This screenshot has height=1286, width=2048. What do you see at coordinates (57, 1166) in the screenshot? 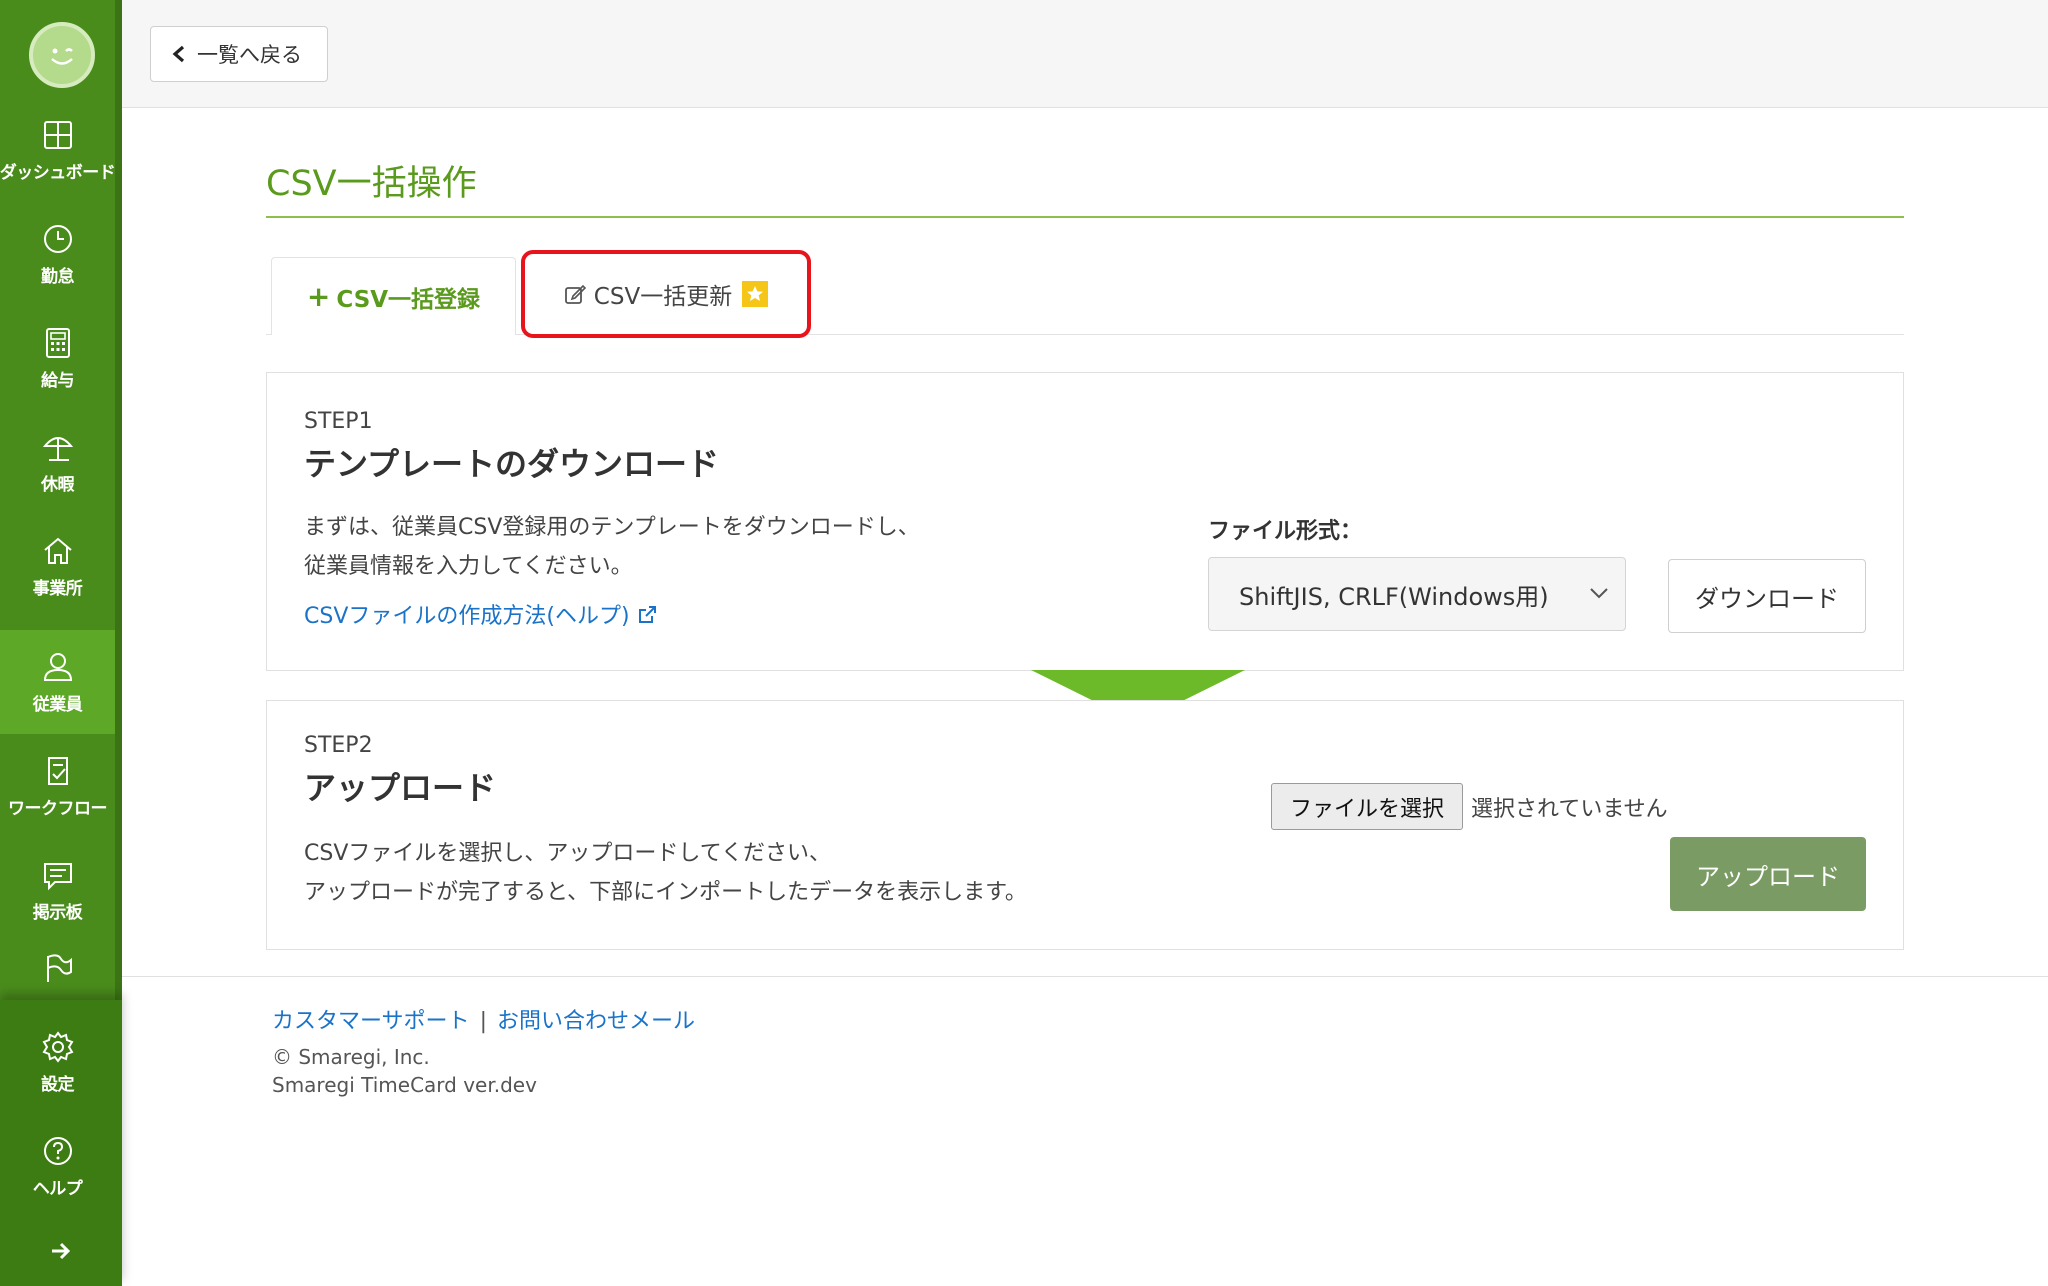
I see `sidebar-item-help: ヘルプ` at bounding box center [57, 1166].